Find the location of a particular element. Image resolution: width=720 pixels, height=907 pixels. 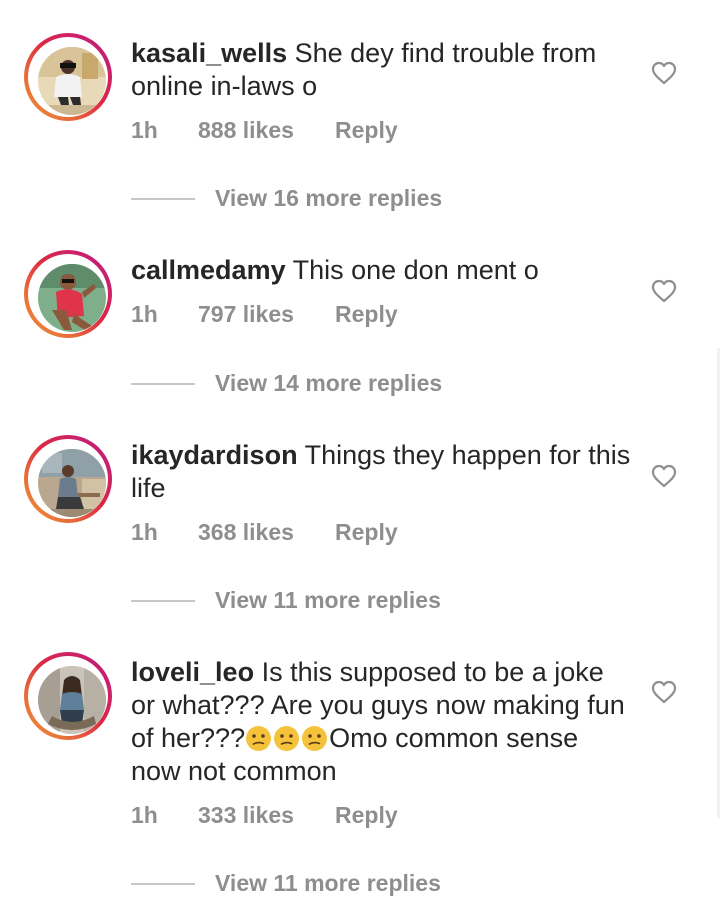

view-replies-label: View 16 more replies is located at coordinates (328, 198).